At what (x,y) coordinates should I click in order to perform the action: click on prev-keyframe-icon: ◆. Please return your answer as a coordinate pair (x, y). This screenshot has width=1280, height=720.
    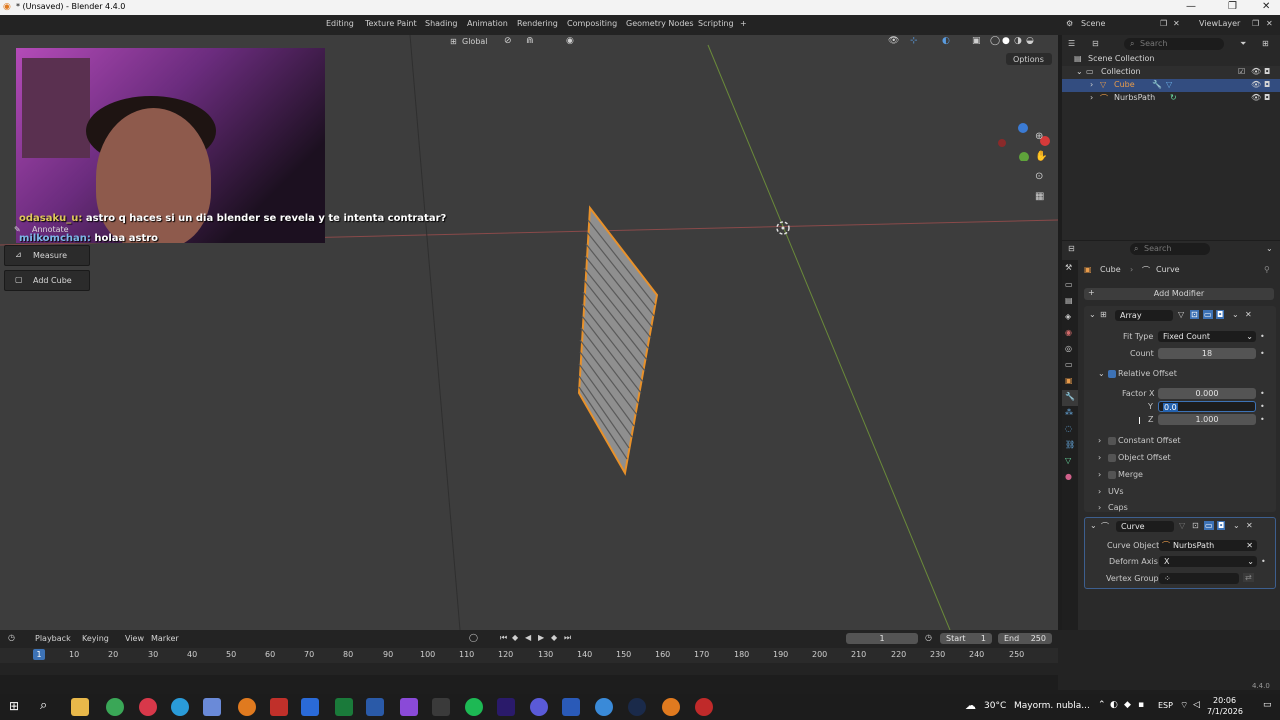
    Looking at the image, I should click on (515, 637).